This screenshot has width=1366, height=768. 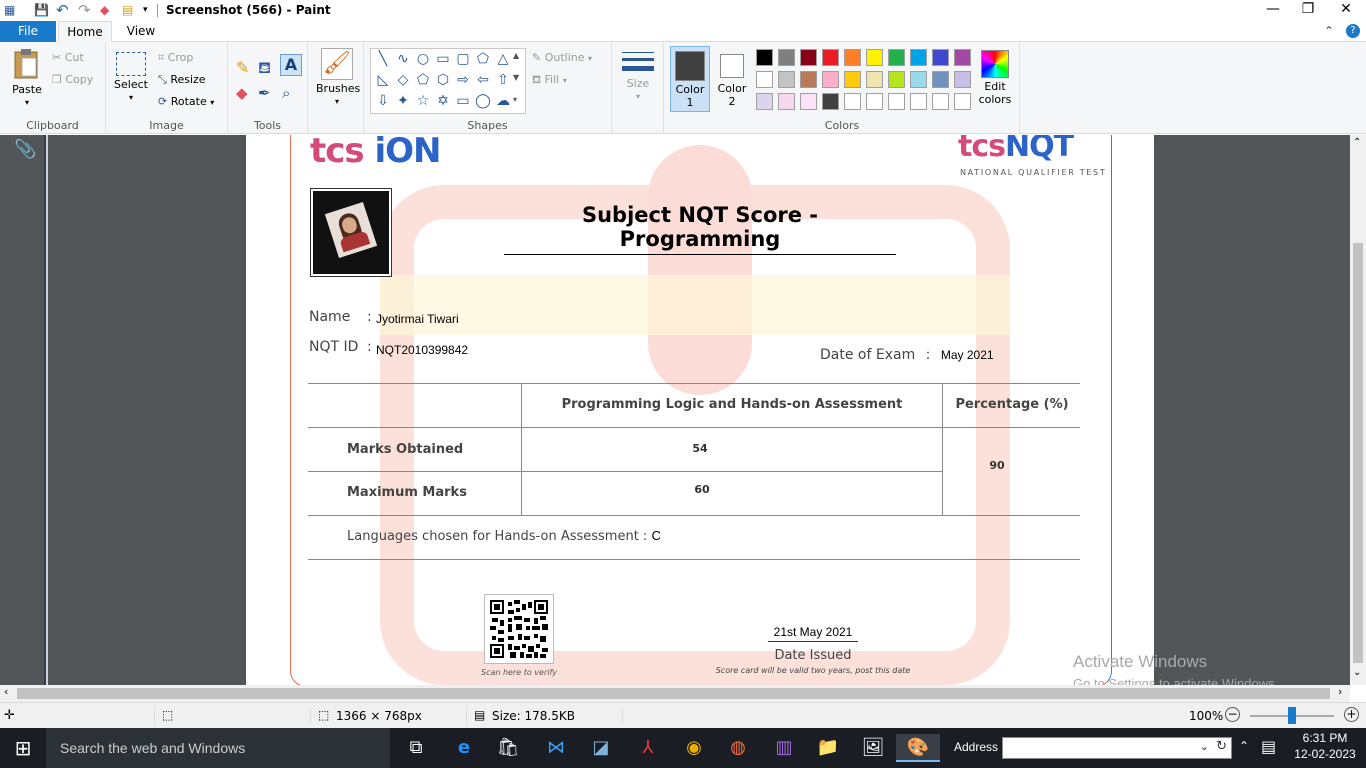 What do you see at coordinates (443, 59) in the screenshot?
I see `rectangle-shape-icon: ▭` at bounding box center [443, 59].